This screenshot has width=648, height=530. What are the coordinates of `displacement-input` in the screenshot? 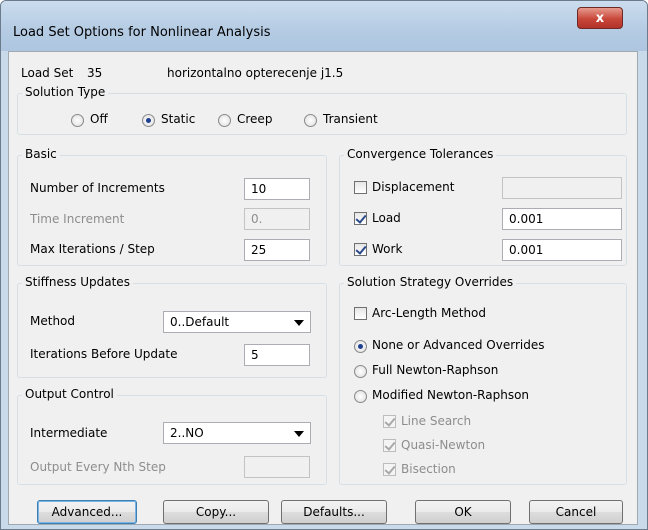 It's located at (562, 188).